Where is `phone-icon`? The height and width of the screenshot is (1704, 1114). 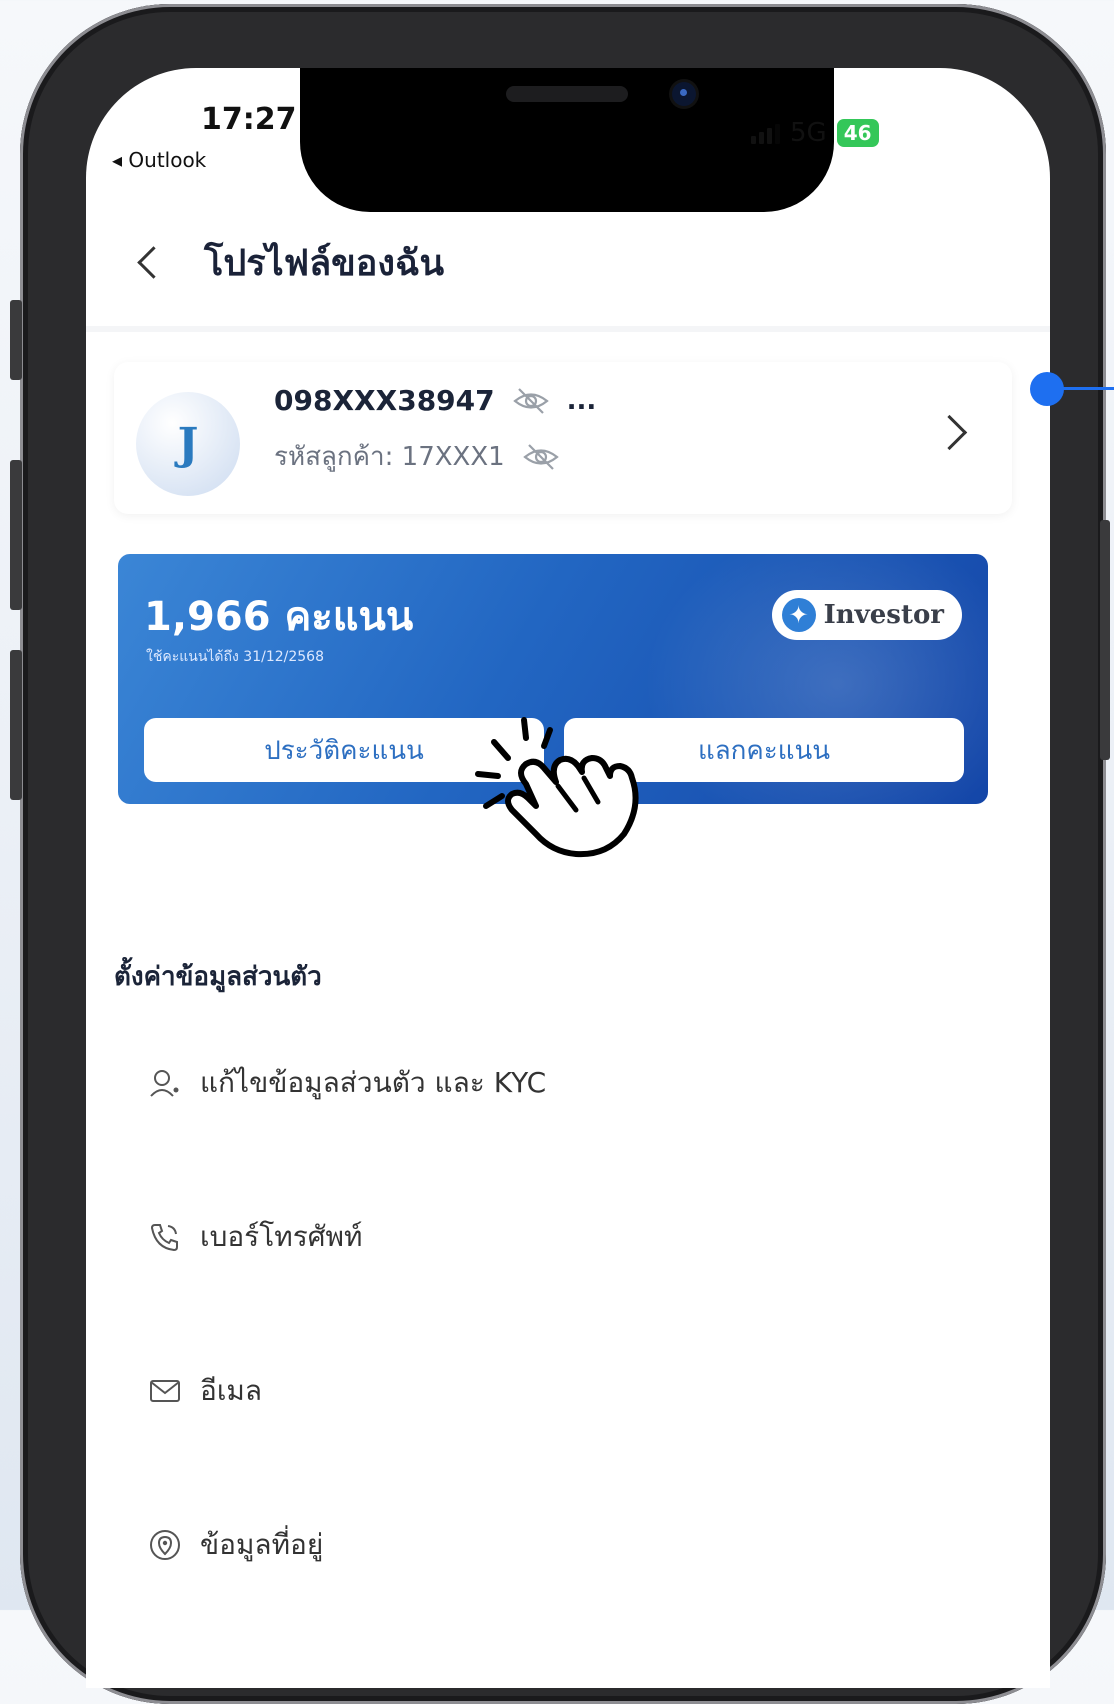 phone-icon is located at coordinates (164, 1238).